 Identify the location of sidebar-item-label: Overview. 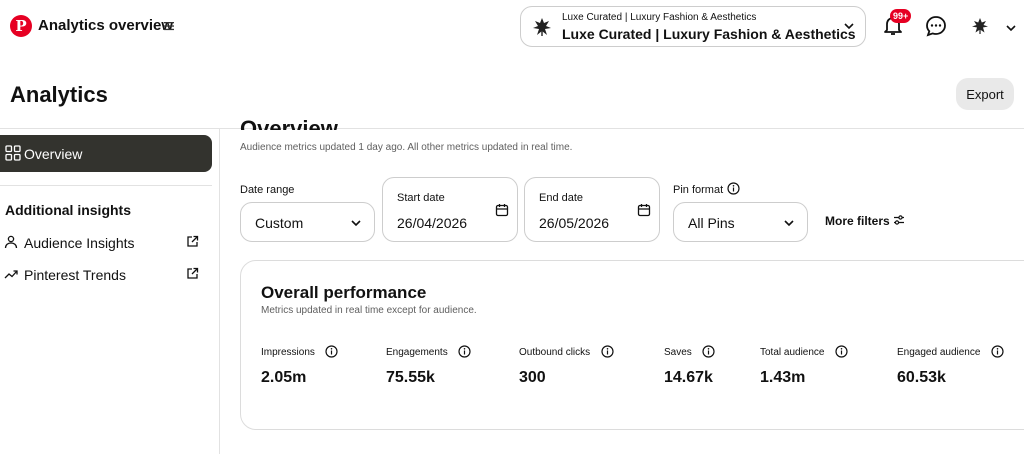
(53, 154).